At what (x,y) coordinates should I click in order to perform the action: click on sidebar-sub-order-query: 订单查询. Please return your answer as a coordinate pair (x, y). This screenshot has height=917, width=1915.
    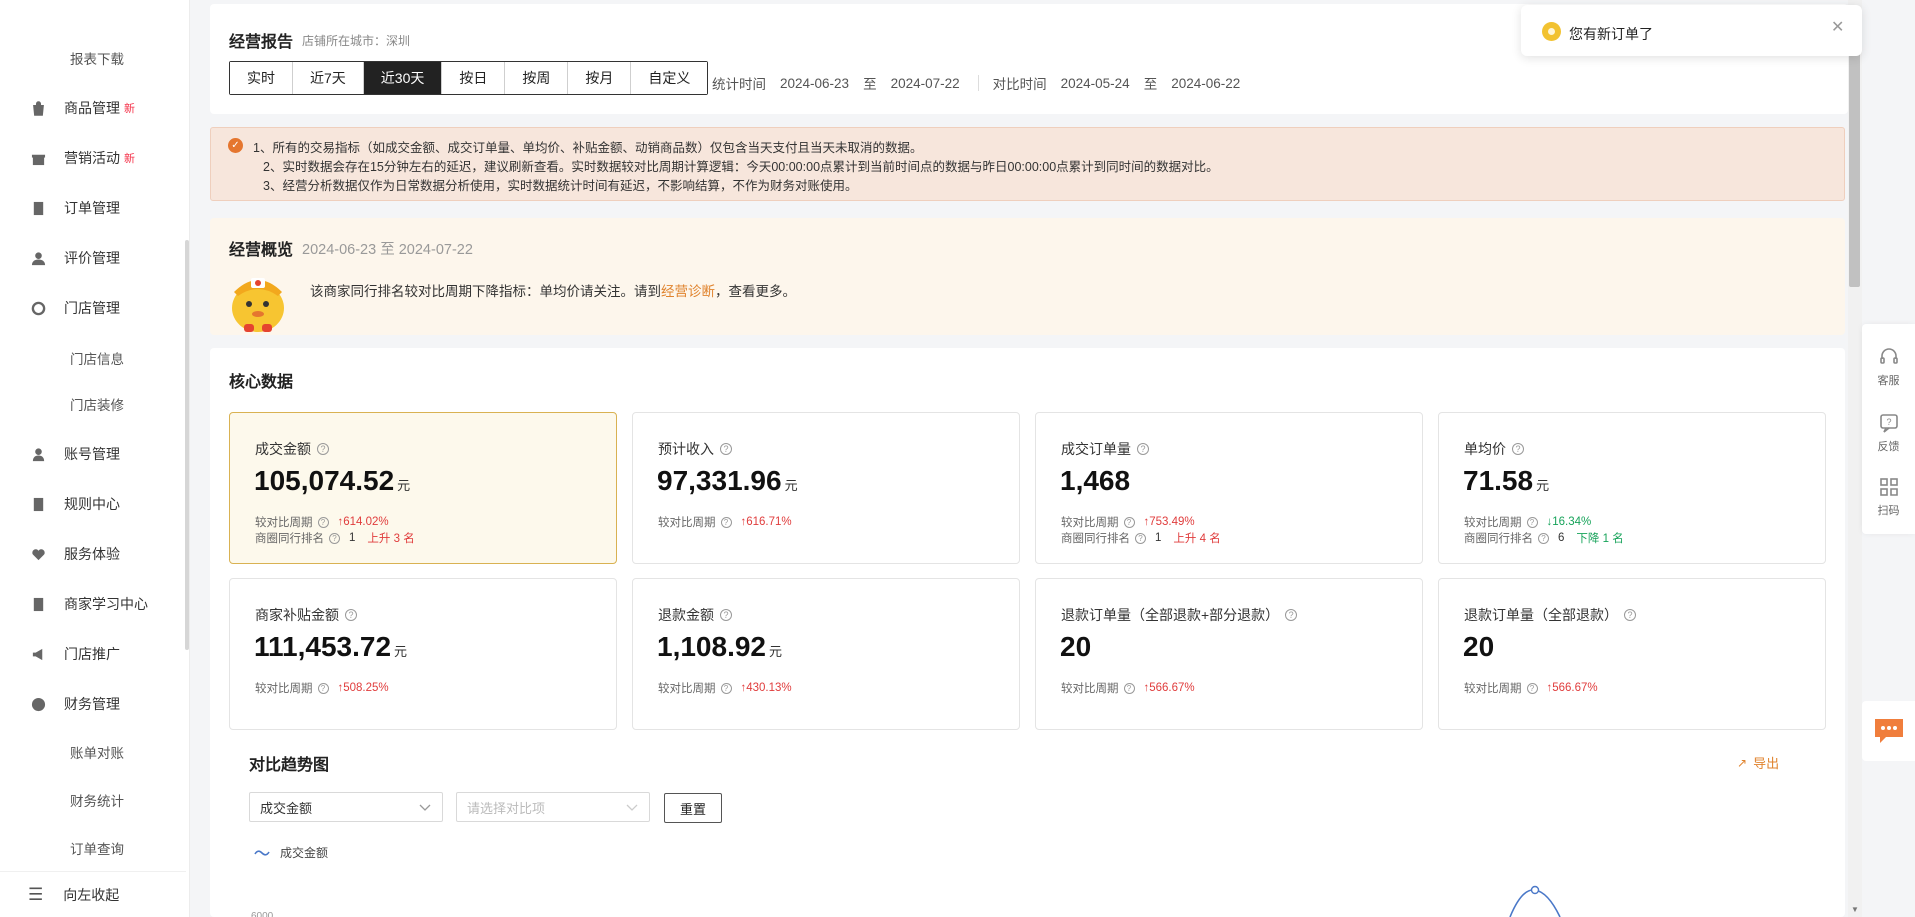
    Looking at the image, I should click on (97, 848).